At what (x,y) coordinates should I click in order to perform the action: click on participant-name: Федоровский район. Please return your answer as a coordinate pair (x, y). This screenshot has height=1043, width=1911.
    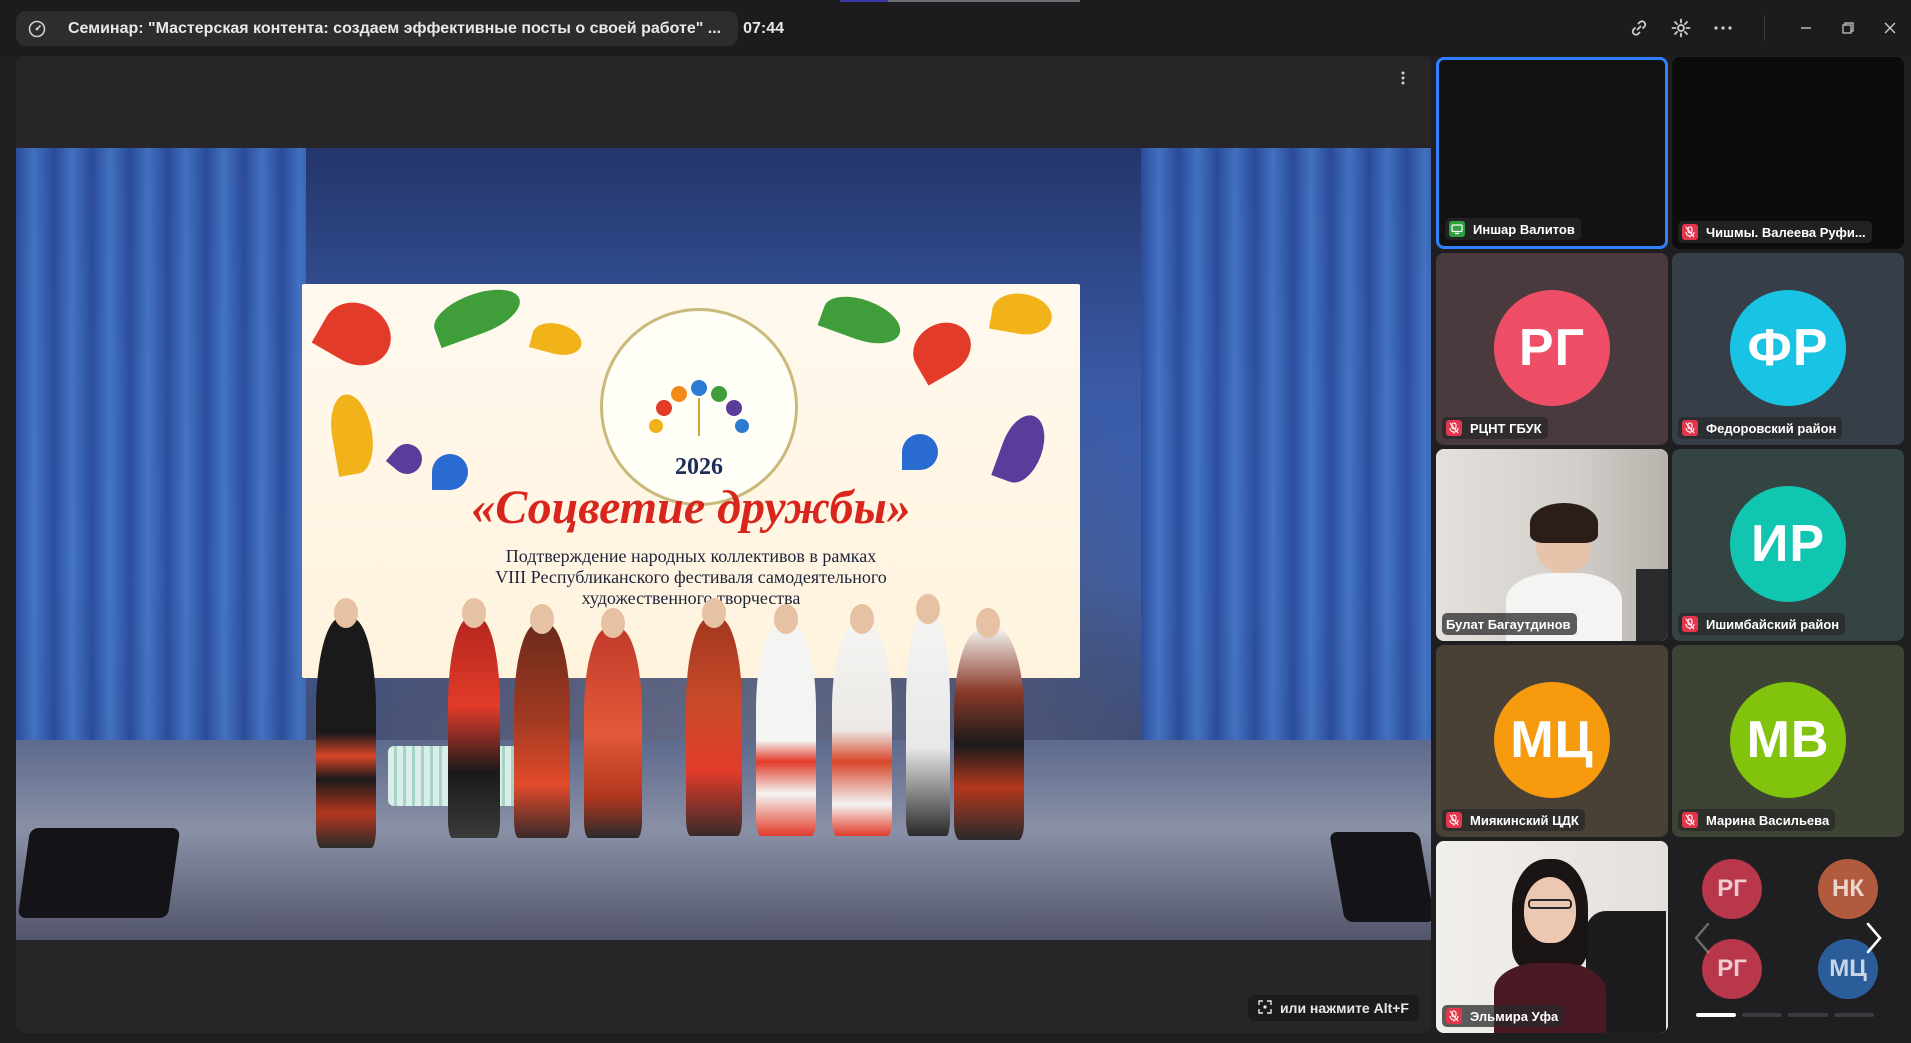
    Looking at the image, I should click on (1771, 428).